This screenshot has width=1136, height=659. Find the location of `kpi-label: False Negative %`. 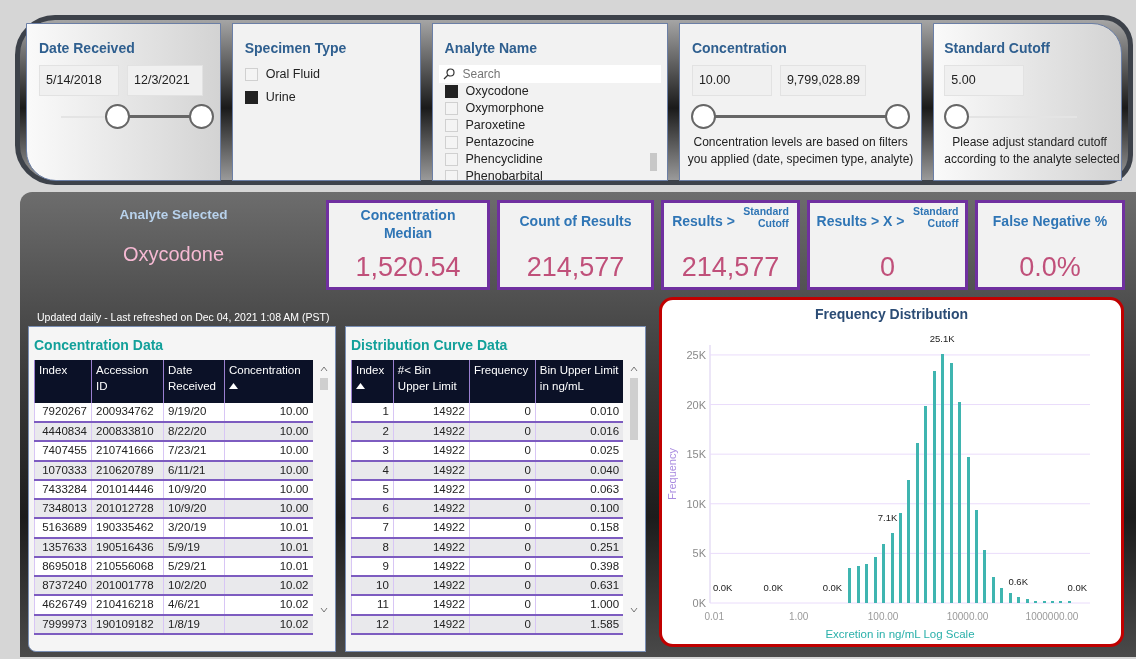

kpi-label: False Negative % is located at coordinates (1050, 221).